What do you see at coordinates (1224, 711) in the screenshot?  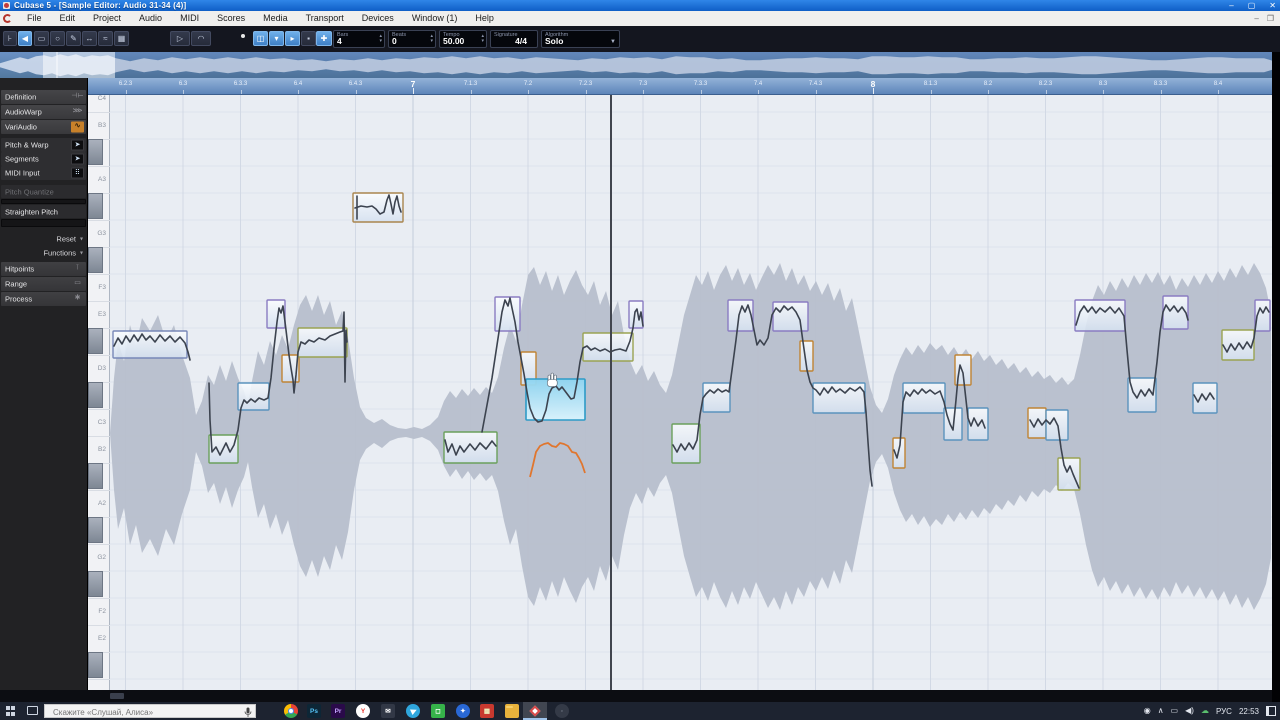 I see `language-indicator: РУС` at bounding box center [1224, 711].